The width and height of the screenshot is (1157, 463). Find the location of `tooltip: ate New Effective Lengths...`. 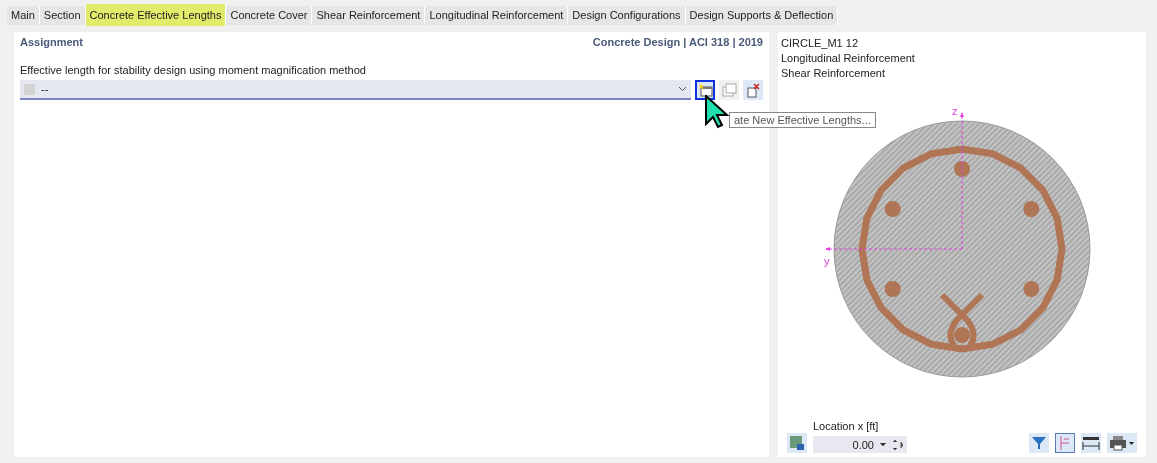

tooltip: ate New Effective Lengths... is located at coordinates (802, 120).